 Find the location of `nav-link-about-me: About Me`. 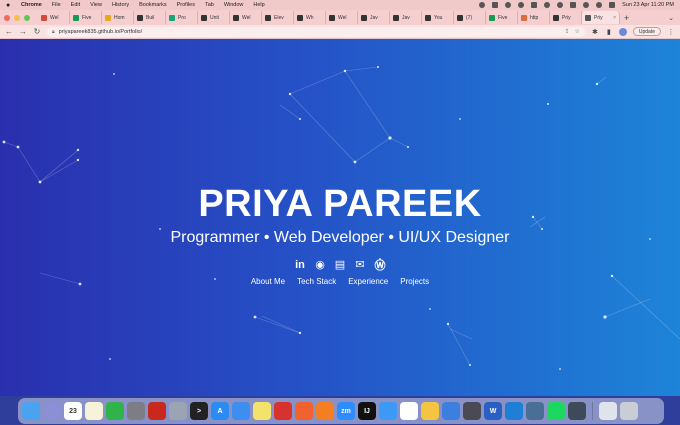

nav-link-about-me: About Me is located at coordinates (268, 281).